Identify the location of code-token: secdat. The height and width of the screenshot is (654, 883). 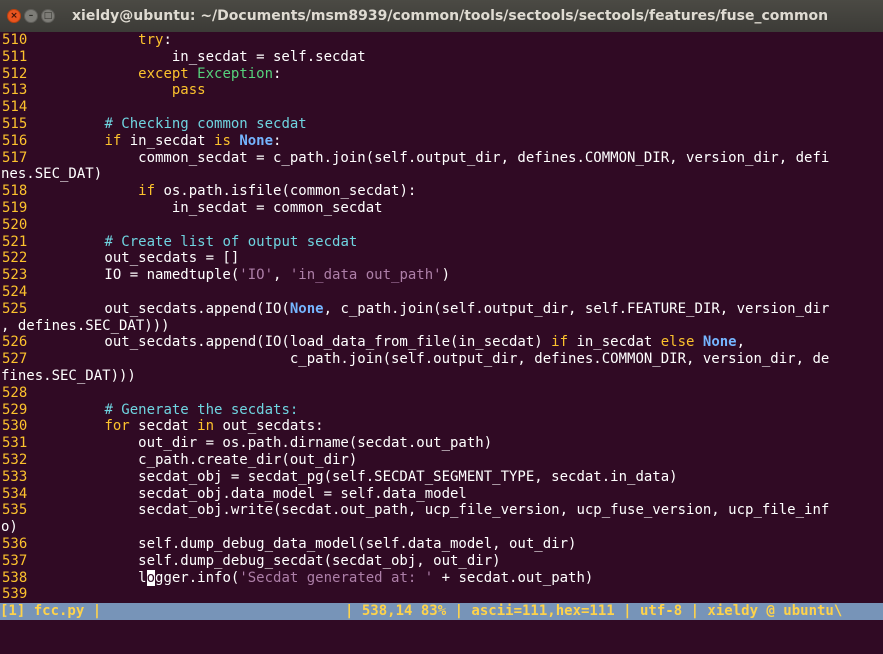
(163, 426).